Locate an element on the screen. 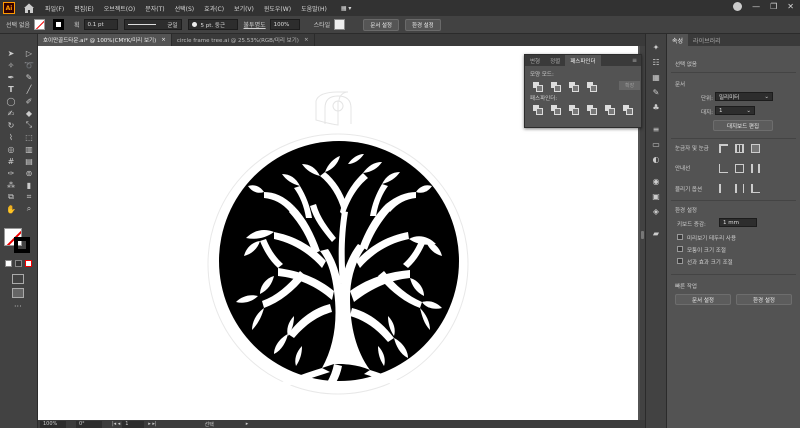  style-swatch is located at coordinates (340, 24).